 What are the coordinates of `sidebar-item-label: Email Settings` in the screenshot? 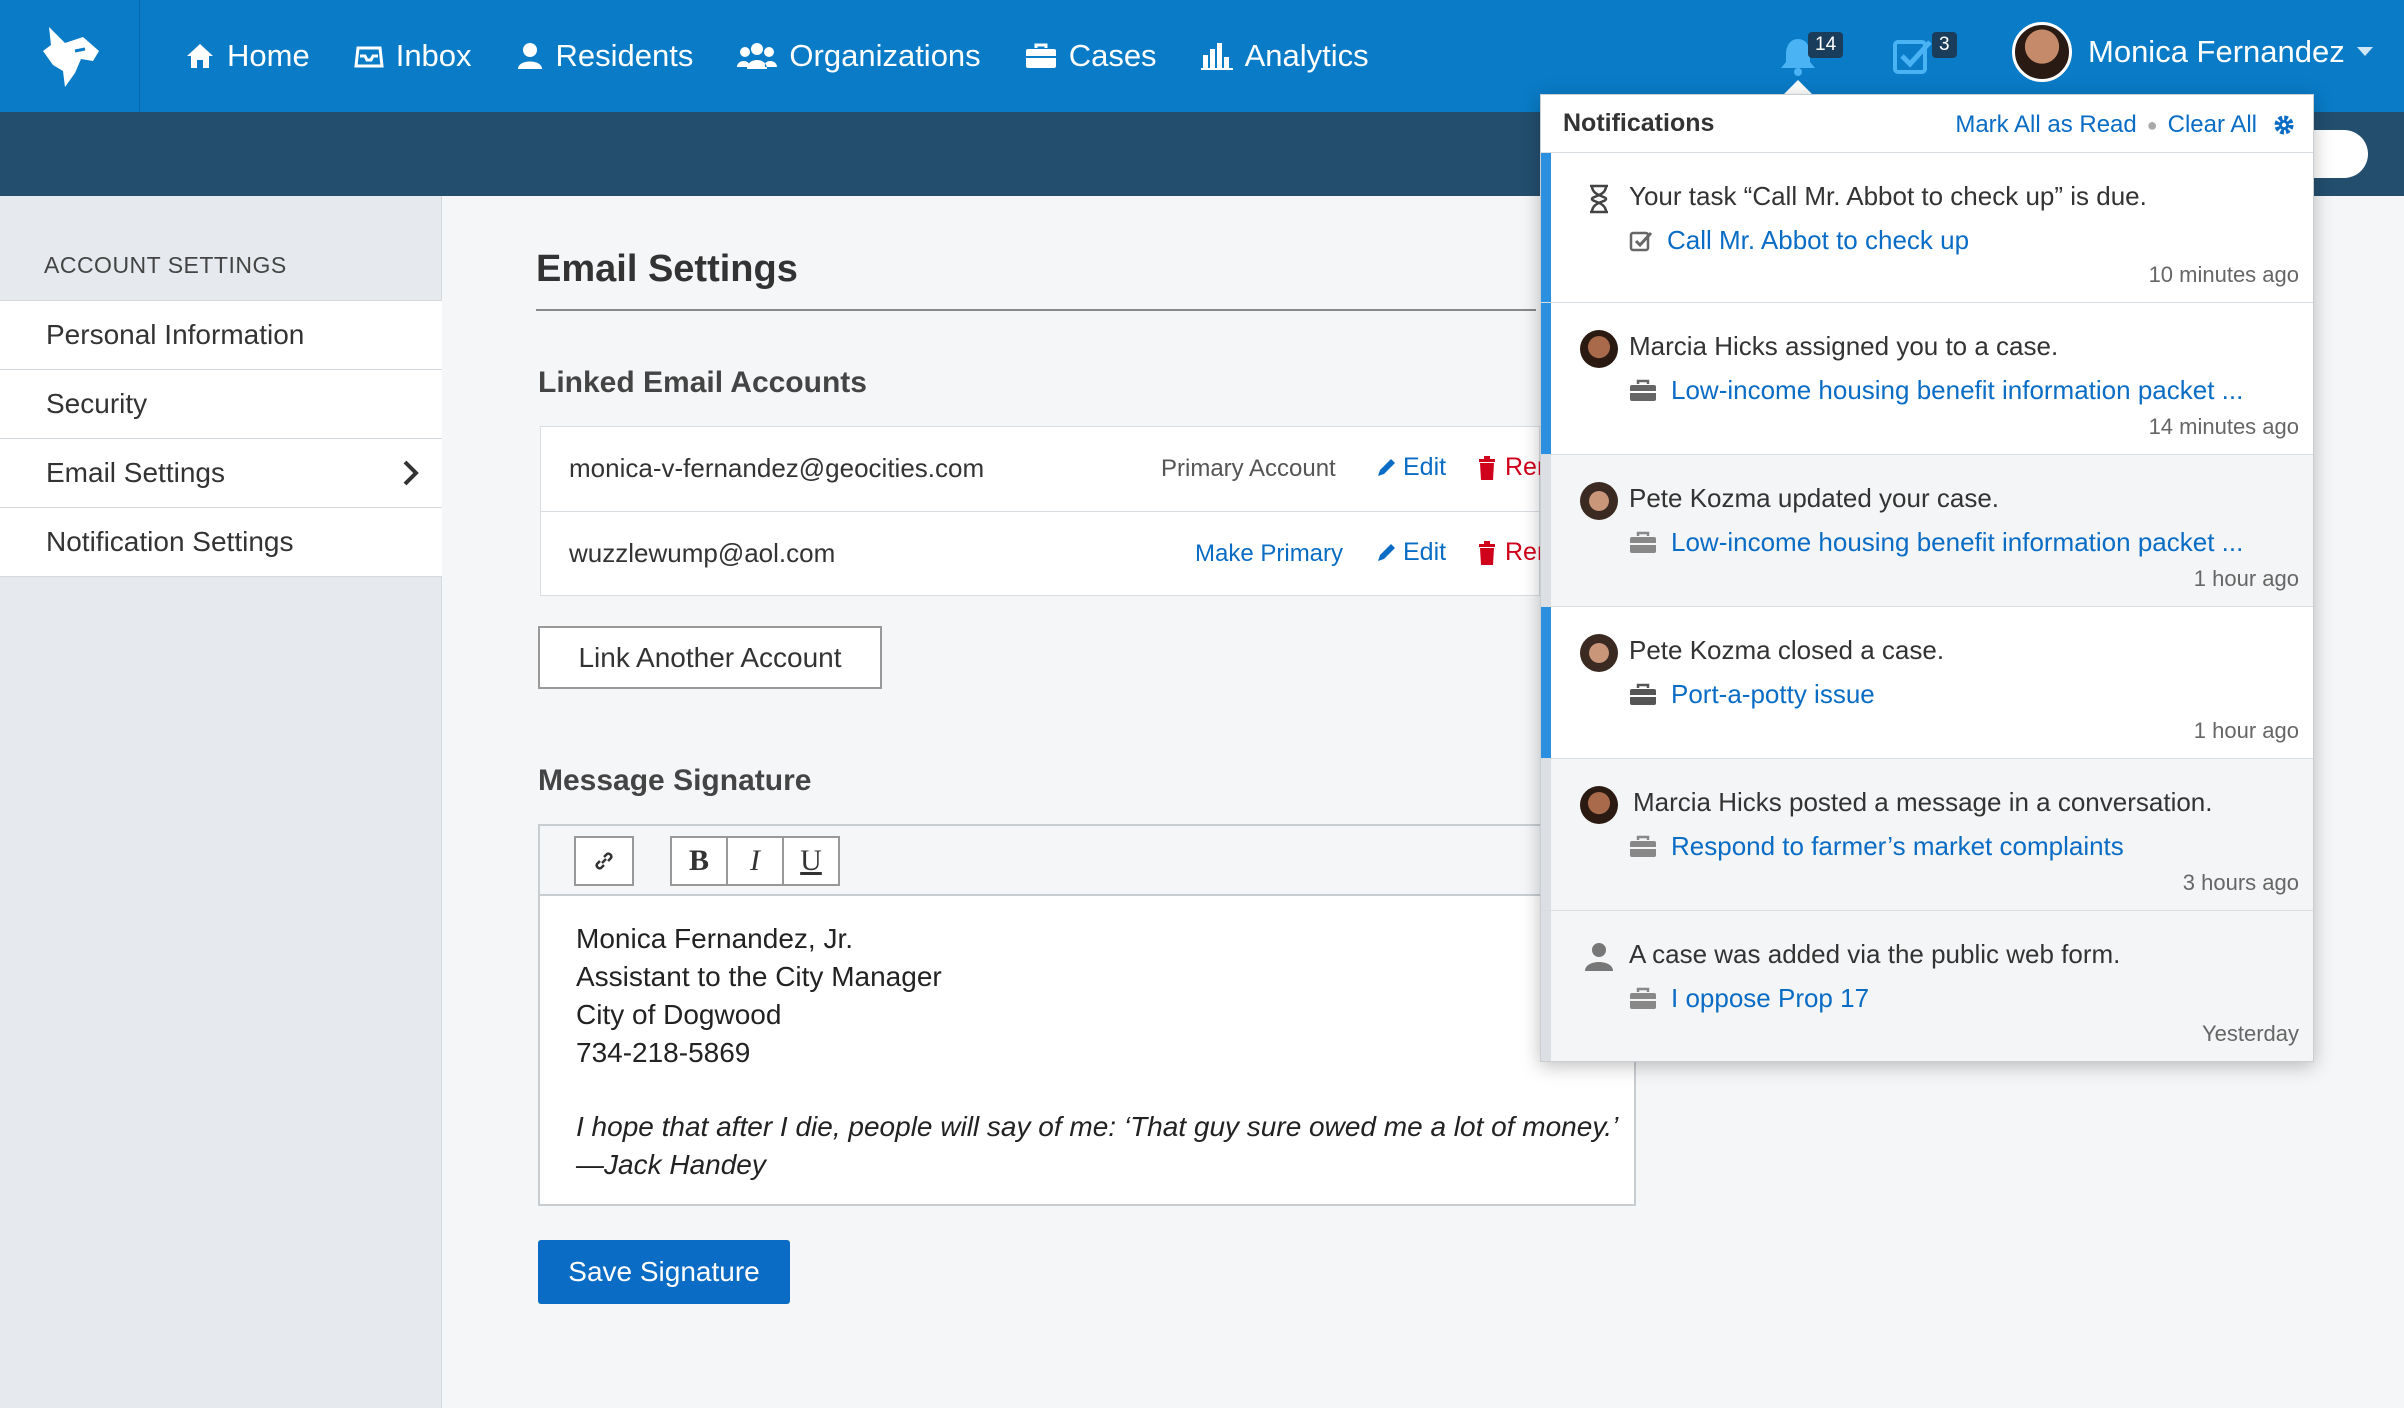 It's located at (135, 472).